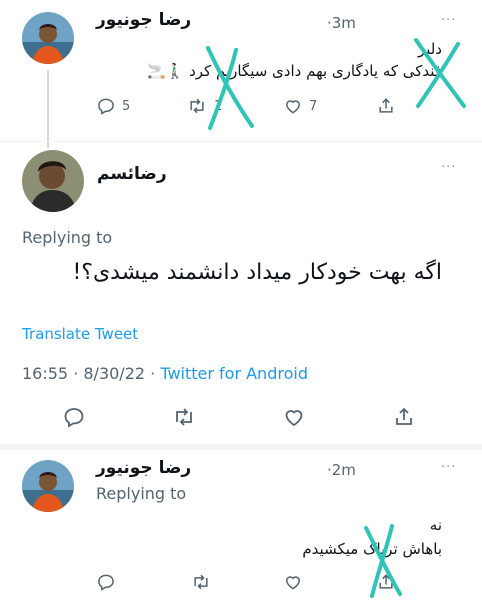 The width and height of the screenshot is (482, 600). I want to click on tweet-text-line2: باهاش تریاک میکشیدم, so click(372, 549).